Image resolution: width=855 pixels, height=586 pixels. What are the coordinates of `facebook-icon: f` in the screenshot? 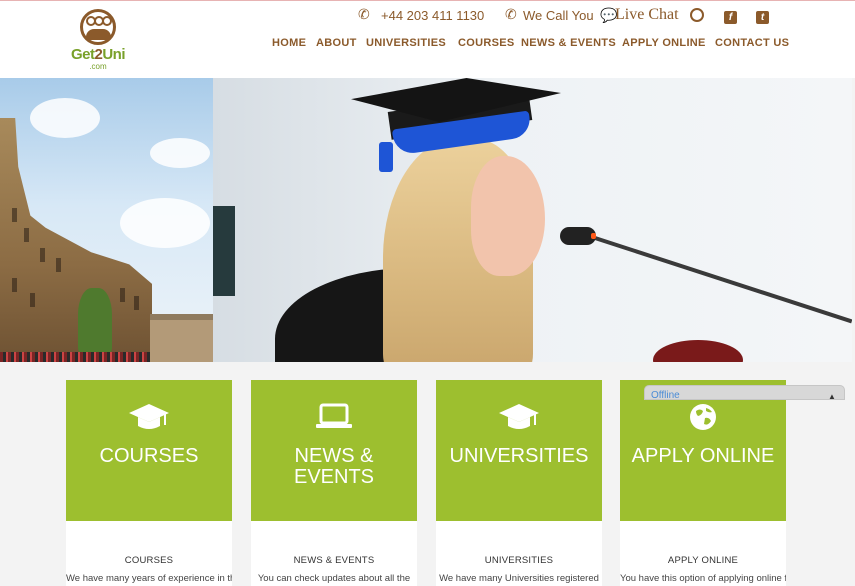 It's located at (730, 16).